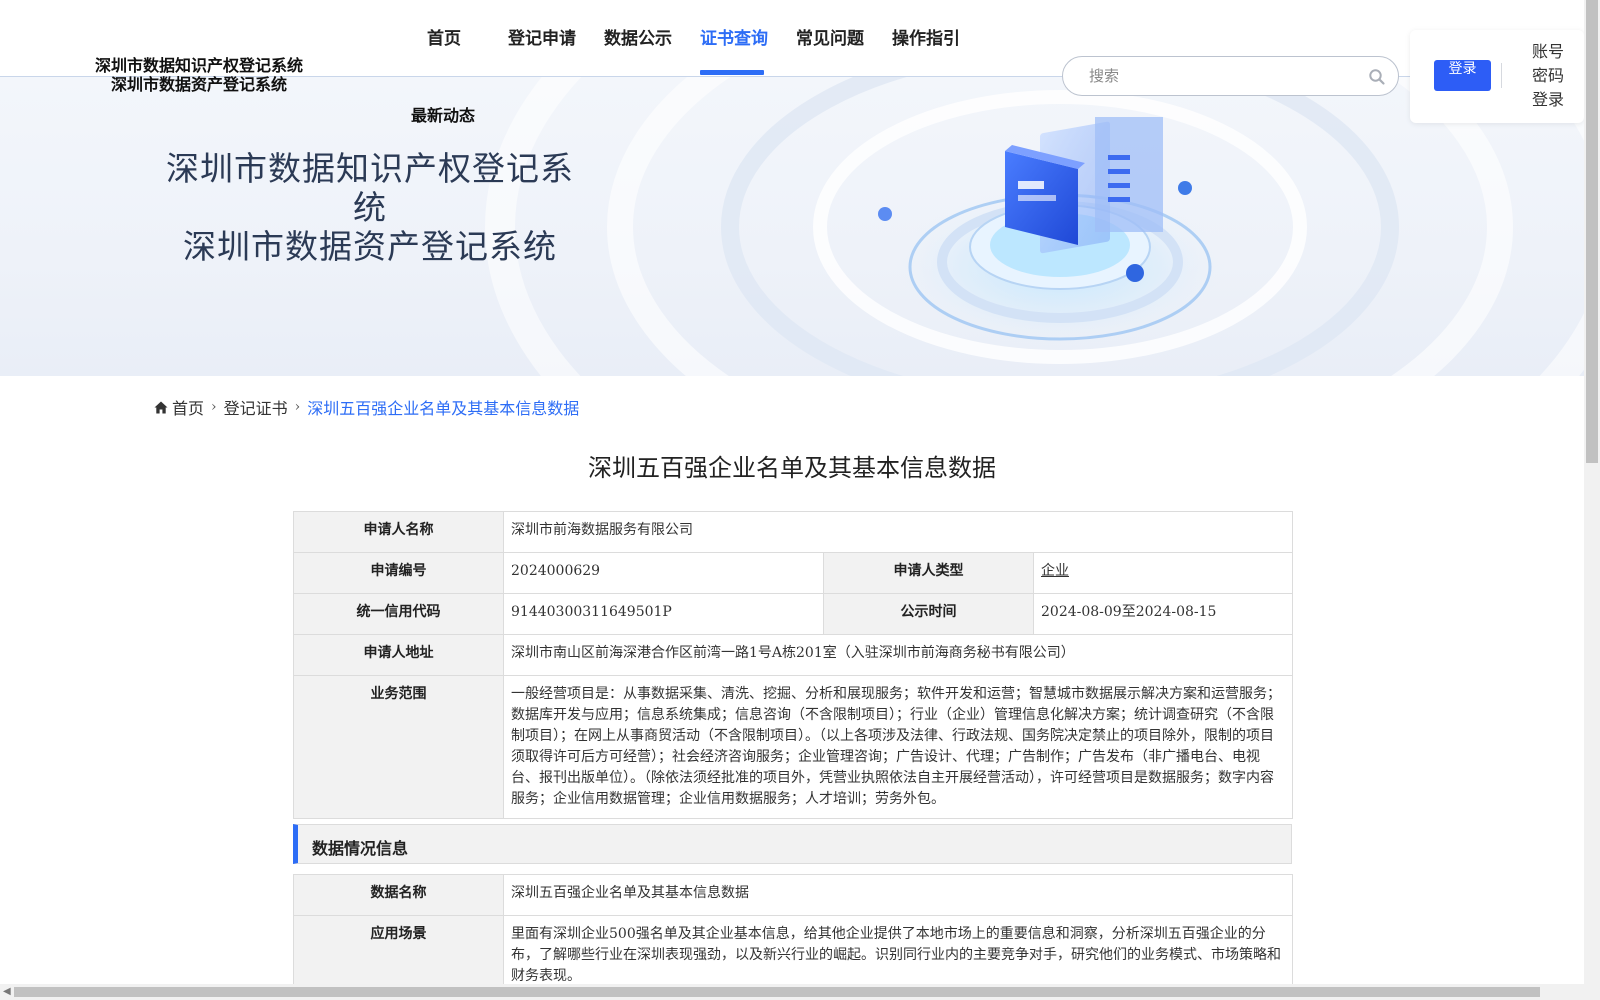 The image size is (1600, 1000). I want to click on section-heading: 数据情况信息, so click(360, 848).